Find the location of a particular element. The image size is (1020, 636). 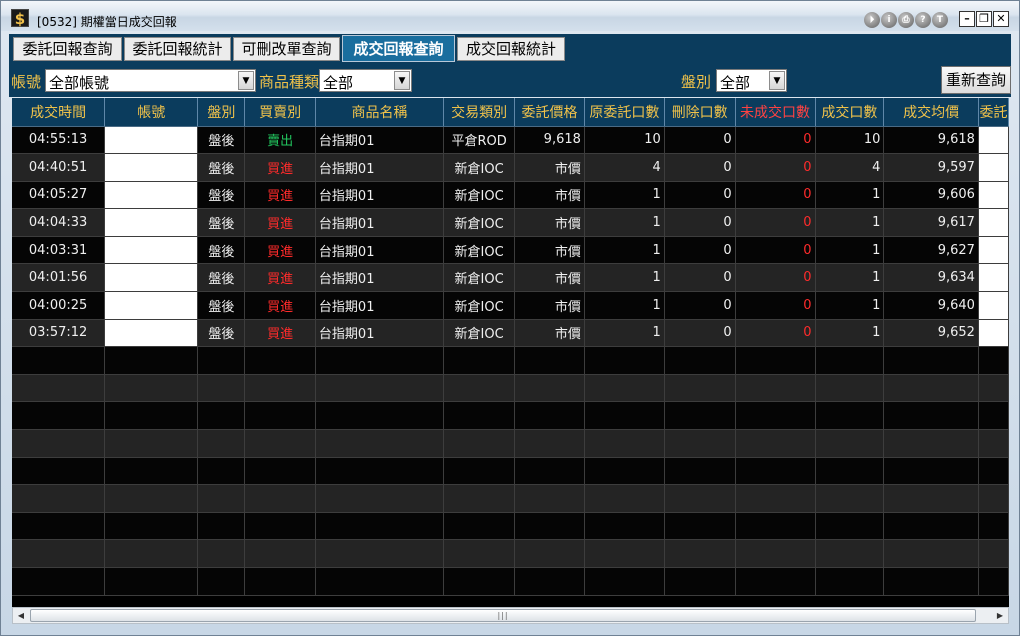

col-header: 成交口數 is located at coordinates (850, 112).